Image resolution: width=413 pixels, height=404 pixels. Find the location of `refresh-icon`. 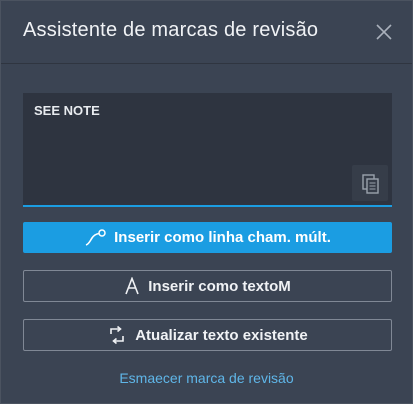

refresh-icon is located at coordinates (117, 335).